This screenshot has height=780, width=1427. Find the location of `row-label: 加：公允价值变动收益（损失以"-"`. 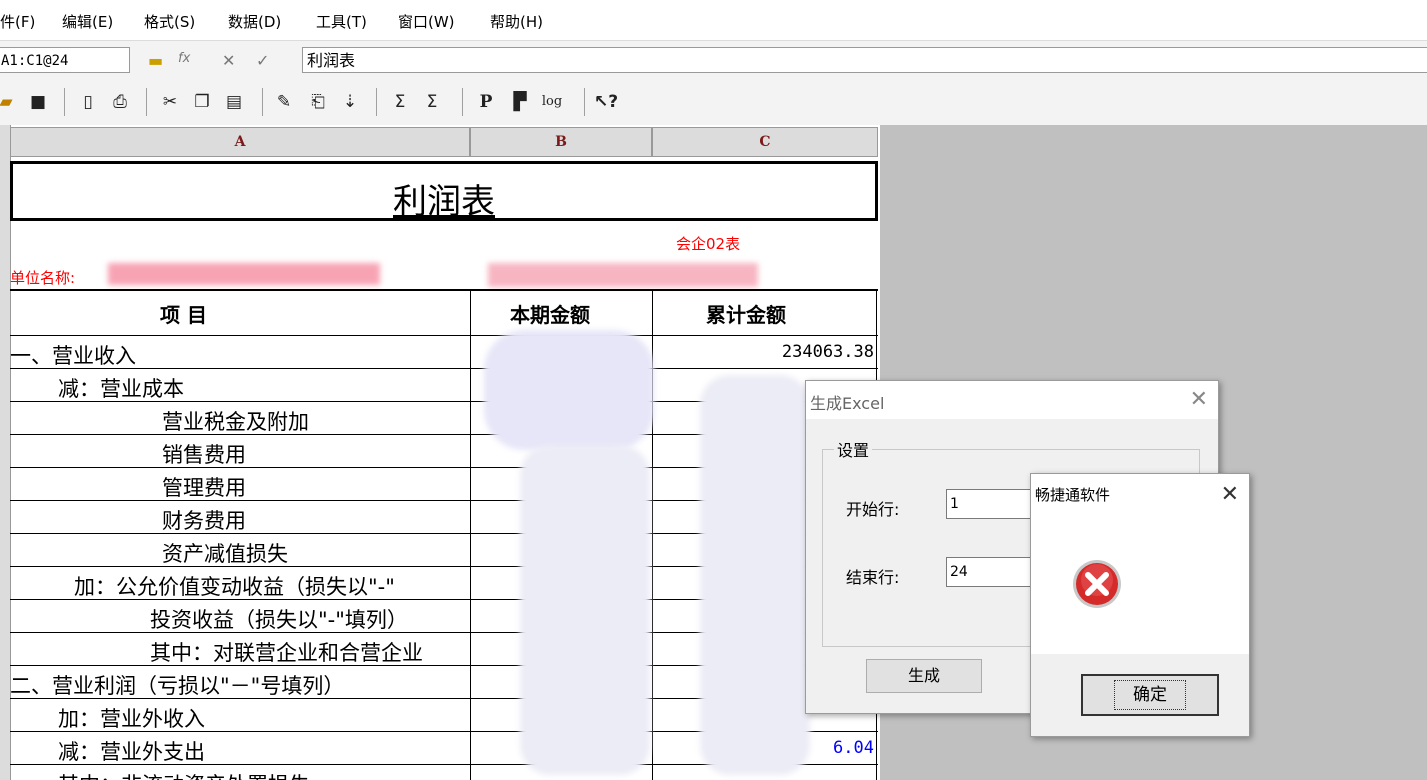

row-label: 加：公允价值变动收益（损失以"-" is located at coordinates (234, 587).